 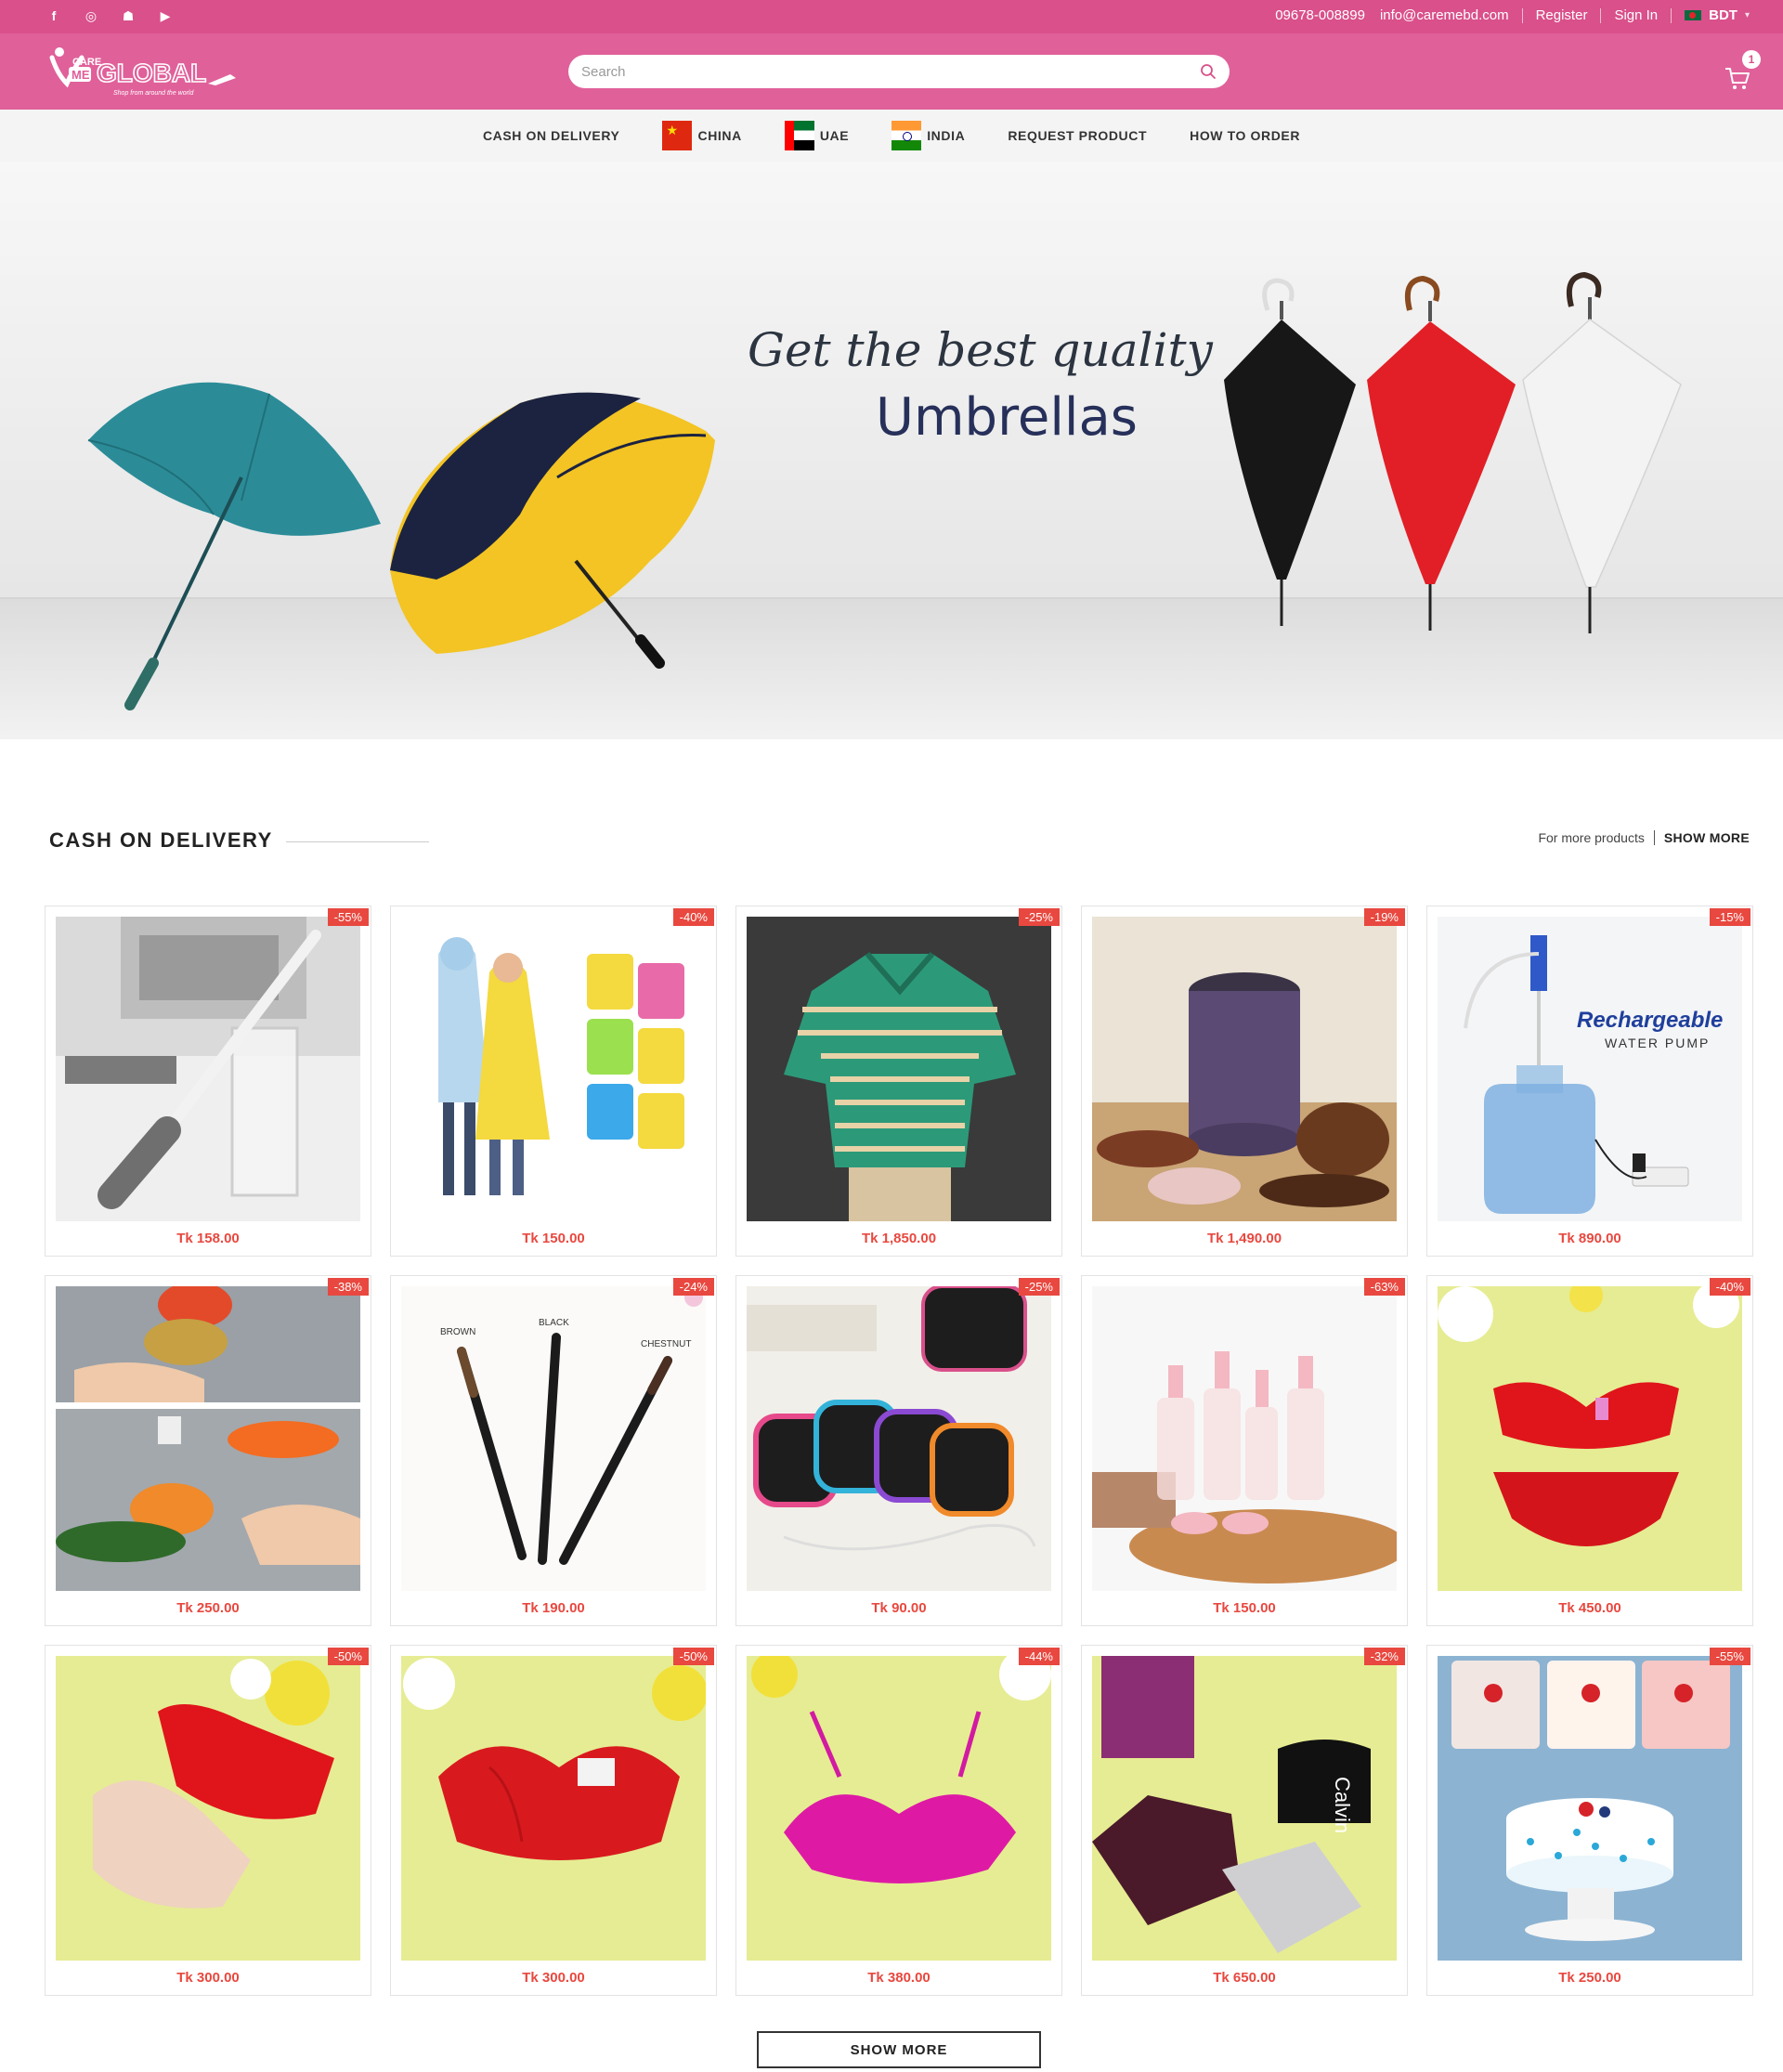 I want to click on product-card: BROWN BLACK CHESTNUT -24% Tk 190.00, so click(x=553, y=1450).